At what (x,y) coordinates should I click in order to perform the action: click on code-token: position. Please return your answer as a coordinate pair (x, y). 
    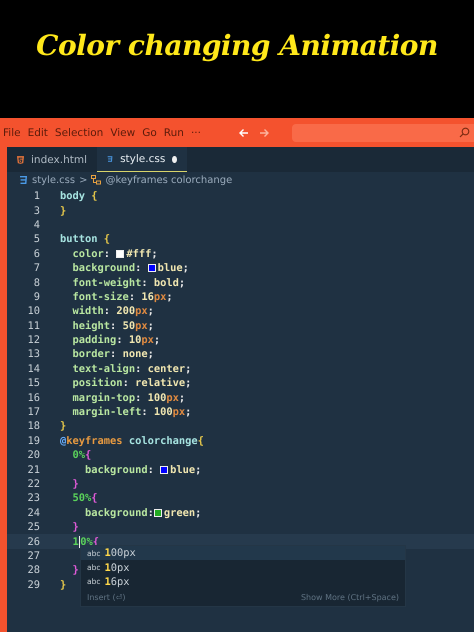
    Looking at the image, I should click on (97, 383).